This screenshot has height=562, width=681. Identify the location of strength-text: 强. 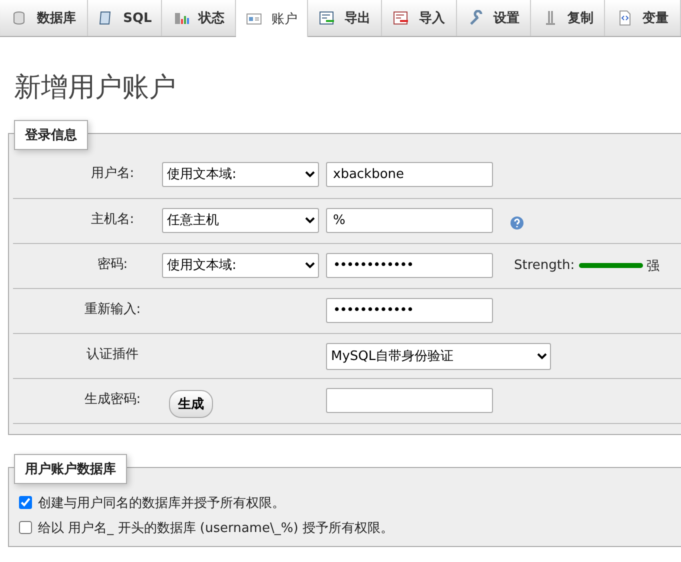
(653, 266).